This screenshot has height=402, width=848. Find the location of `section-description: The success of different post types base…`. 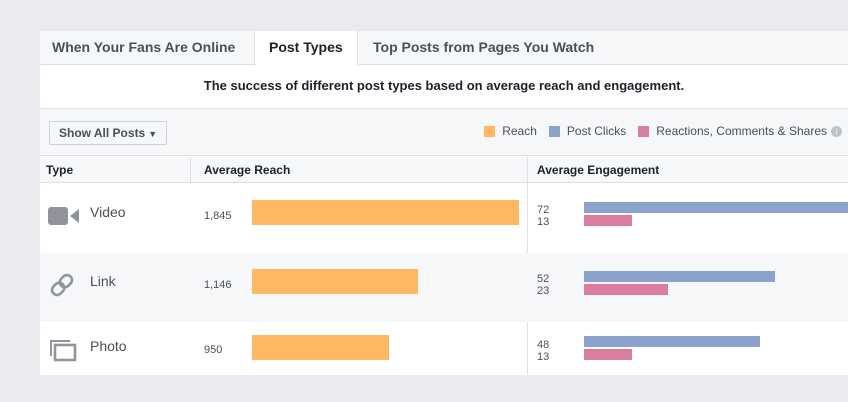

section-description: The success of different post types base… is located at coordinates (444, 85).